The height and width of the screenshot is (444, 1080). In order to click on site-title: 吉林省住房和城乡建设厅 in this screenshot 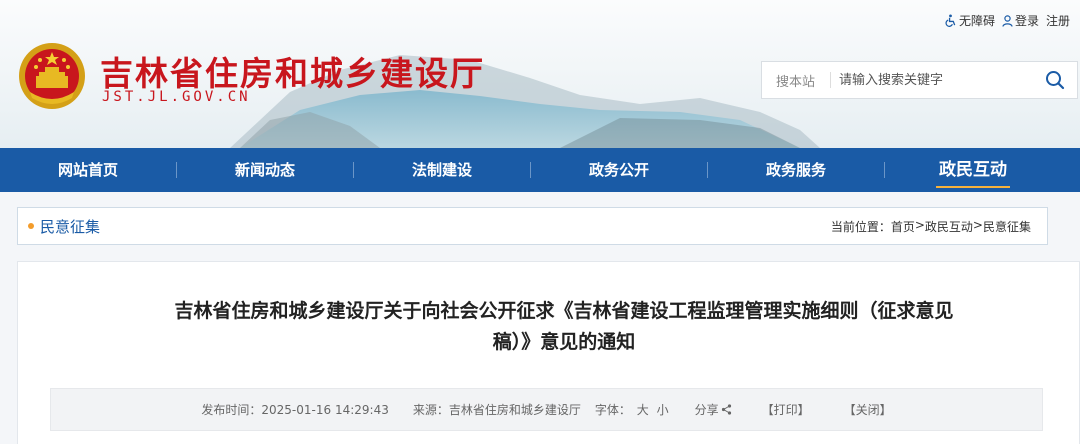, I will do `click(292, 73)`.